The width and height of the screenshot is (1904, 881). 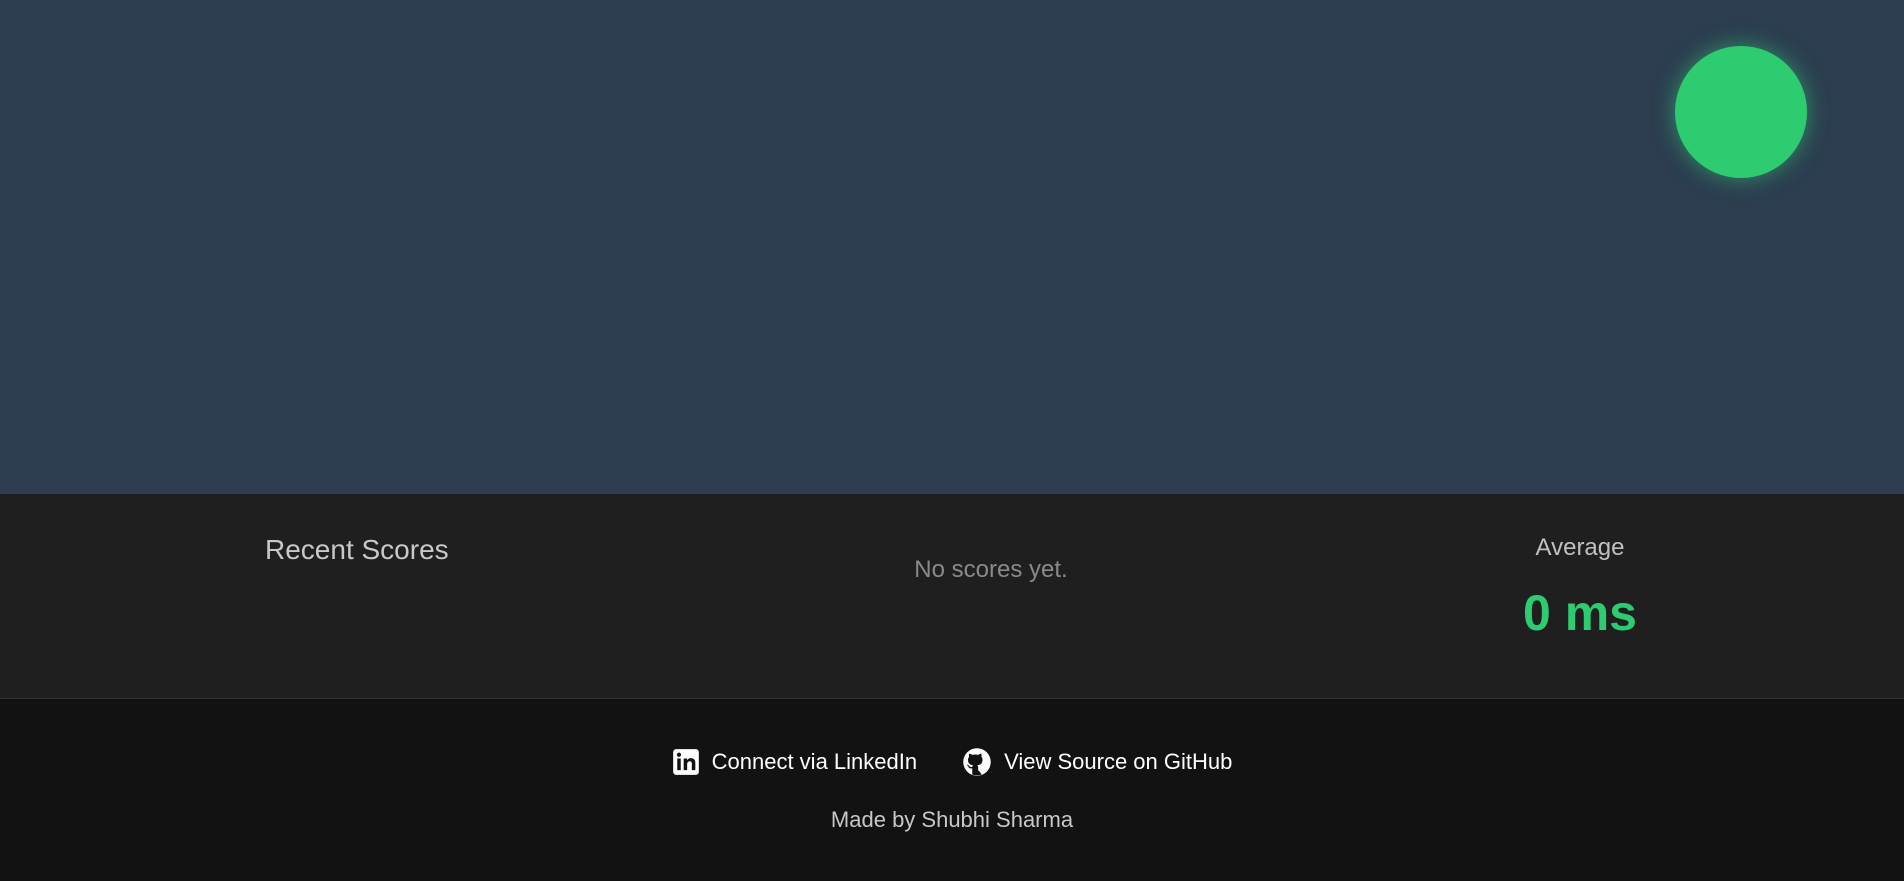 I want to click on made-by-credit: Made by Shubhi Sharma, so click(x=952, y=819).